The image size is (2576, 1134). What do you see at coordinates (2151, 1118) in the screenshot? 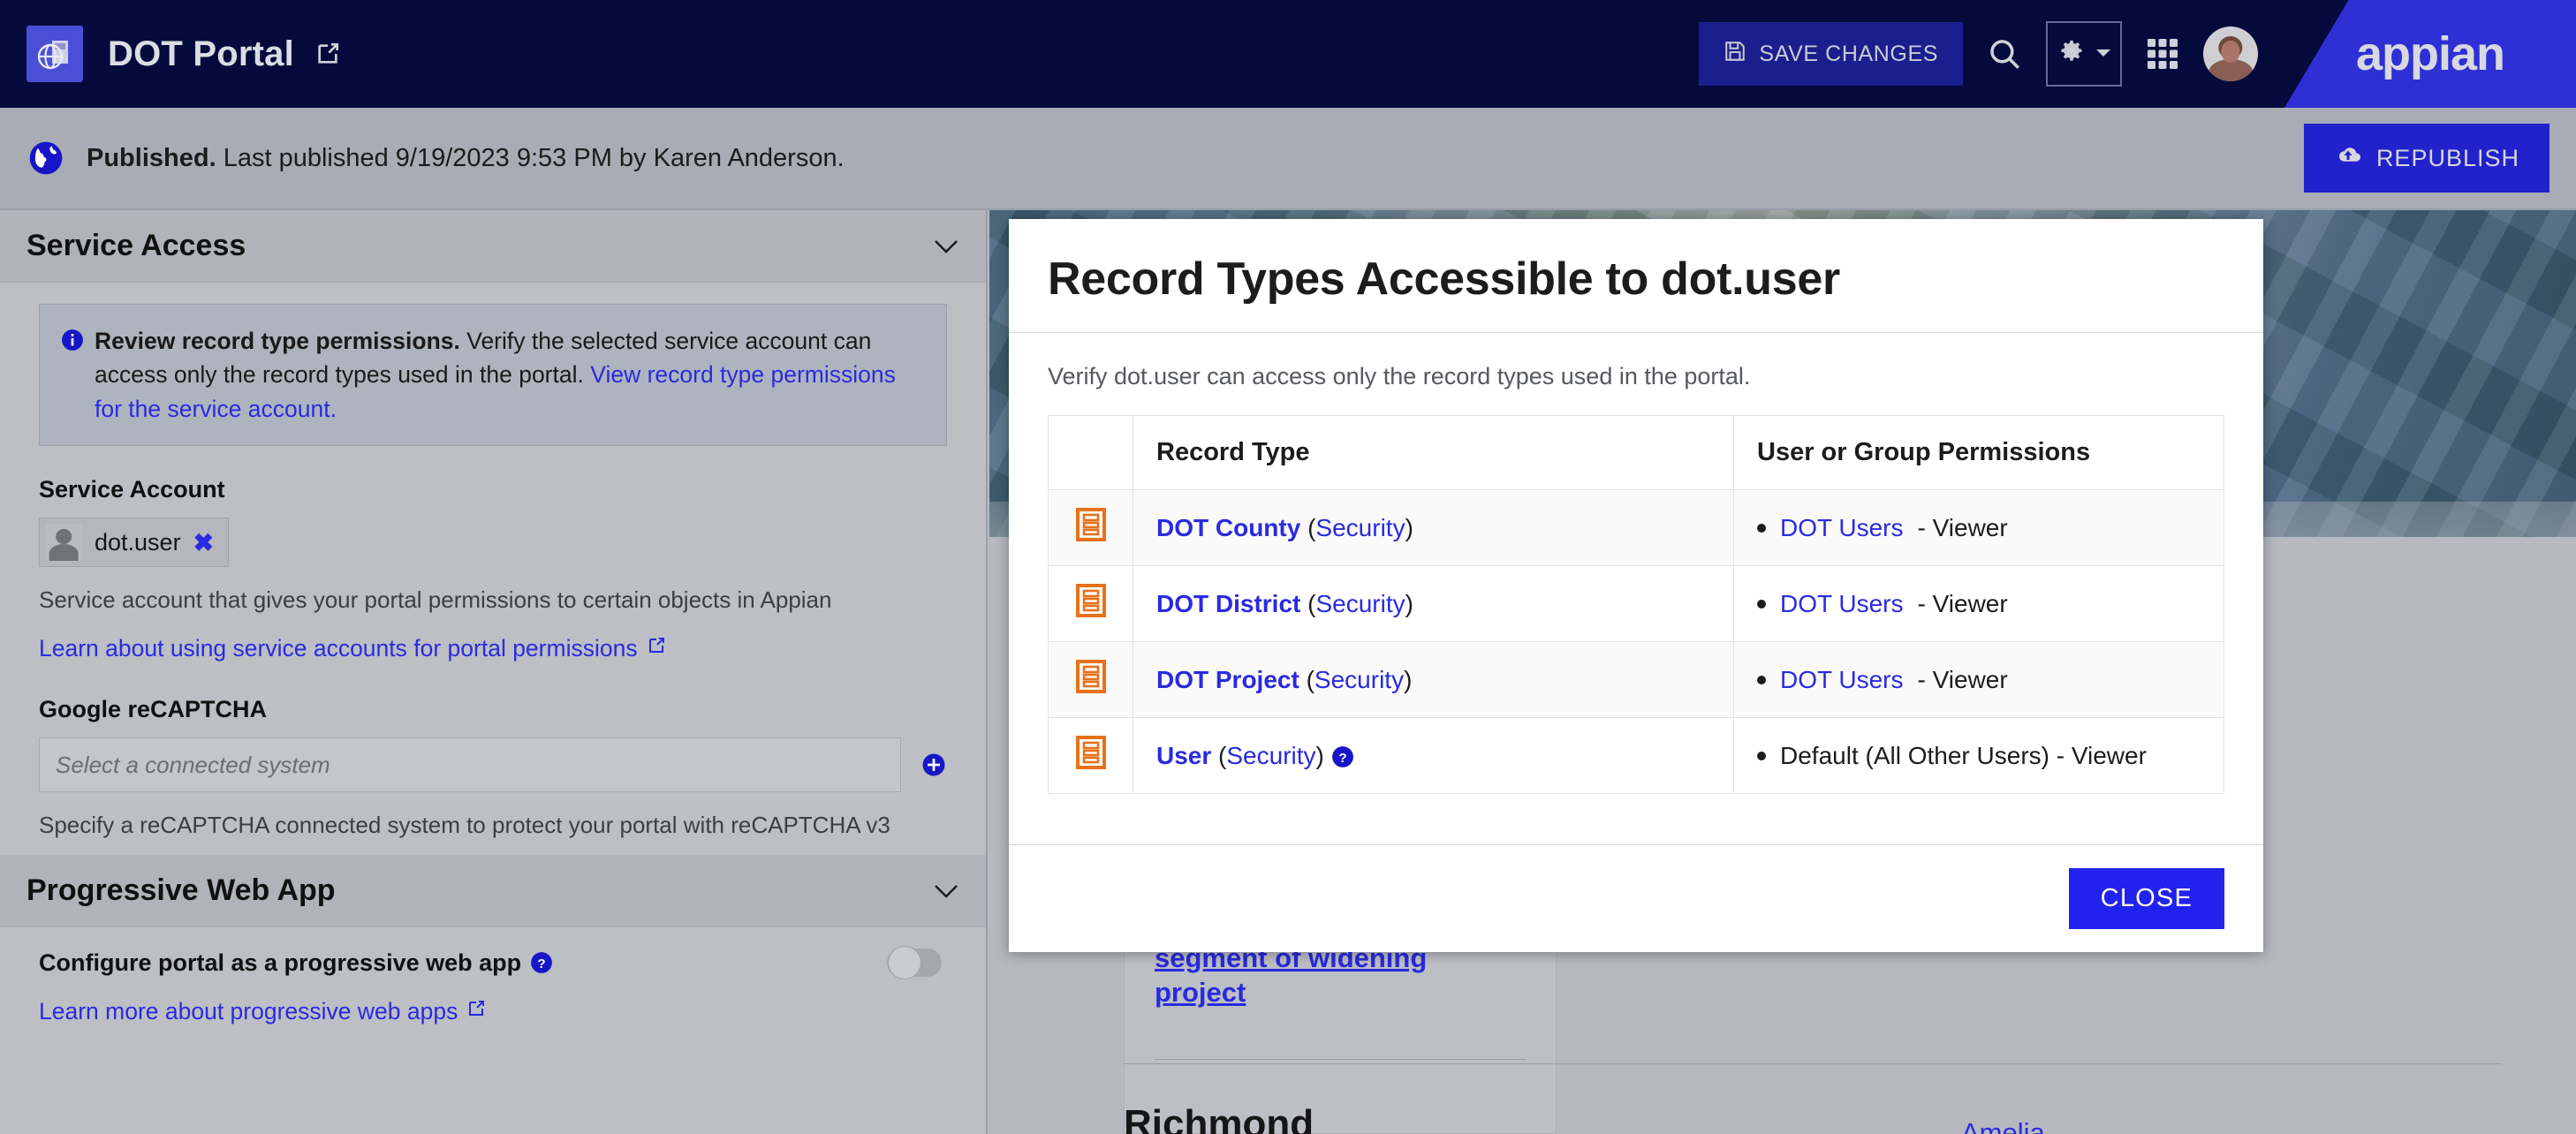
I see `richmond-counties-column: Amelia Brunswick` at bounding box center [2151, 1118].